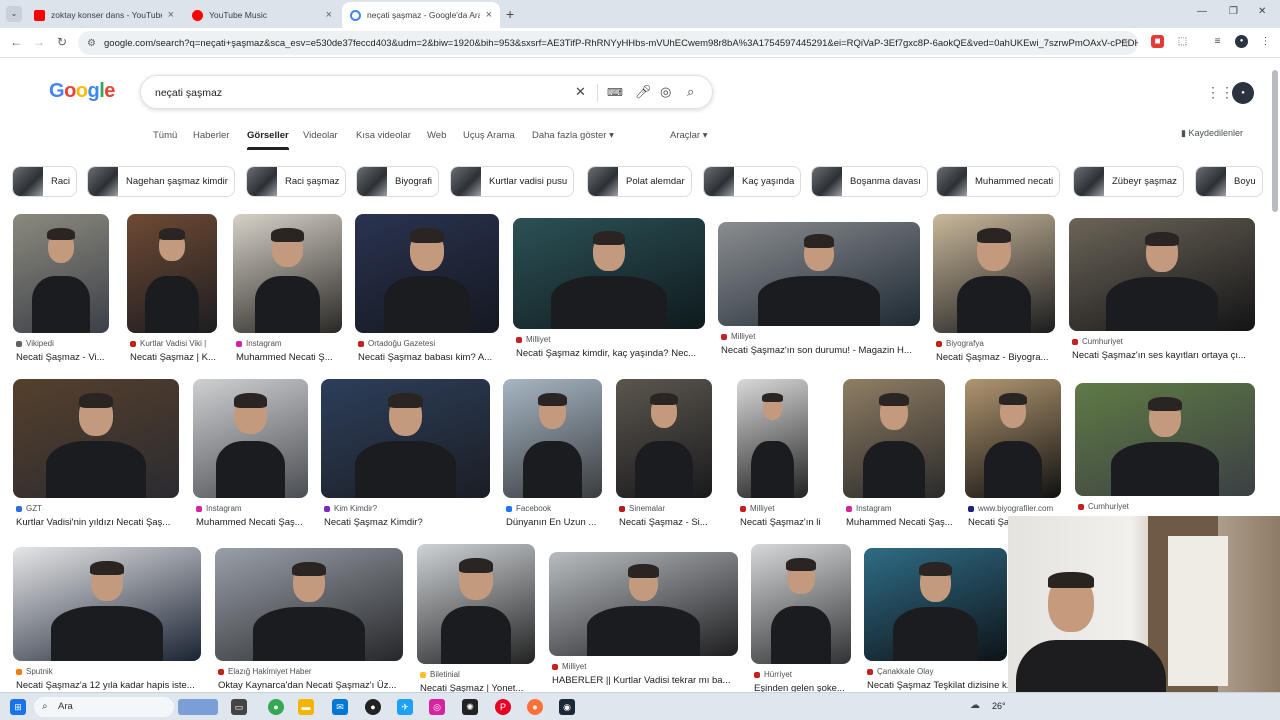 Image resolution: width=1280 pixels, height=720 pixels. What do you see at coordinates (555, 508) in the screenshot?
I see `result-source: Facebook` at bounding box center [555, 508].